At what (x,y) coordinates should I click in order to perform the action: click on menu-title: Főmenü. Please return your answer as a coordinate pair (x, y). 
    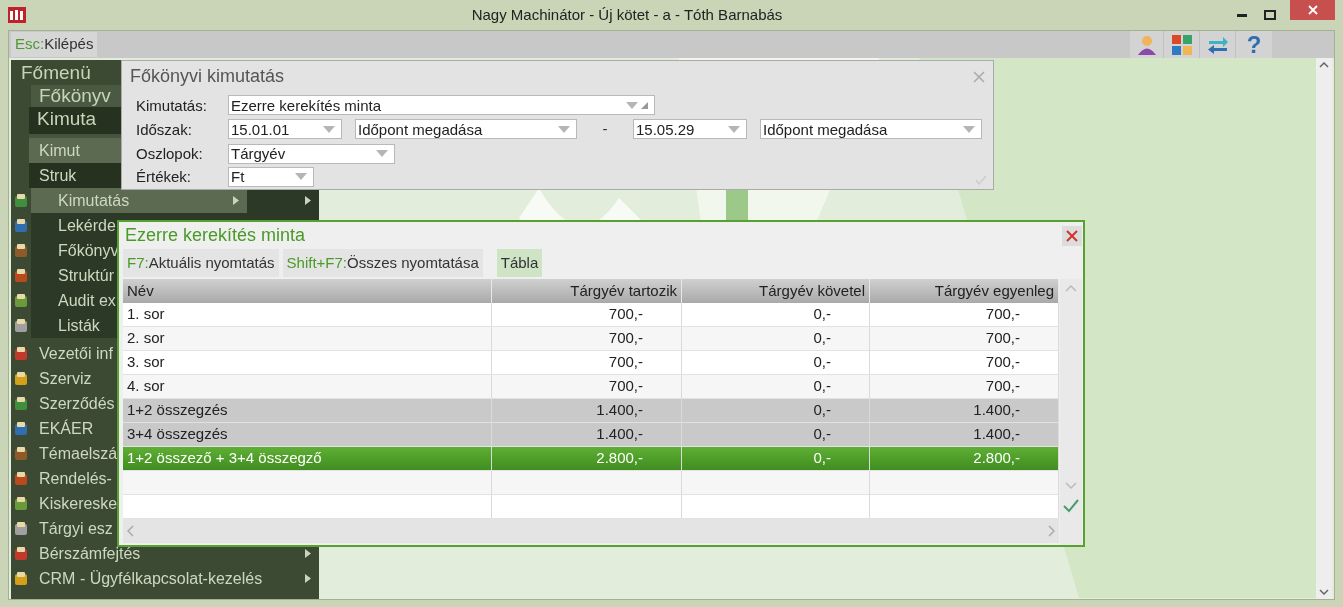
    Looking at the image, I should click on (56, 73).